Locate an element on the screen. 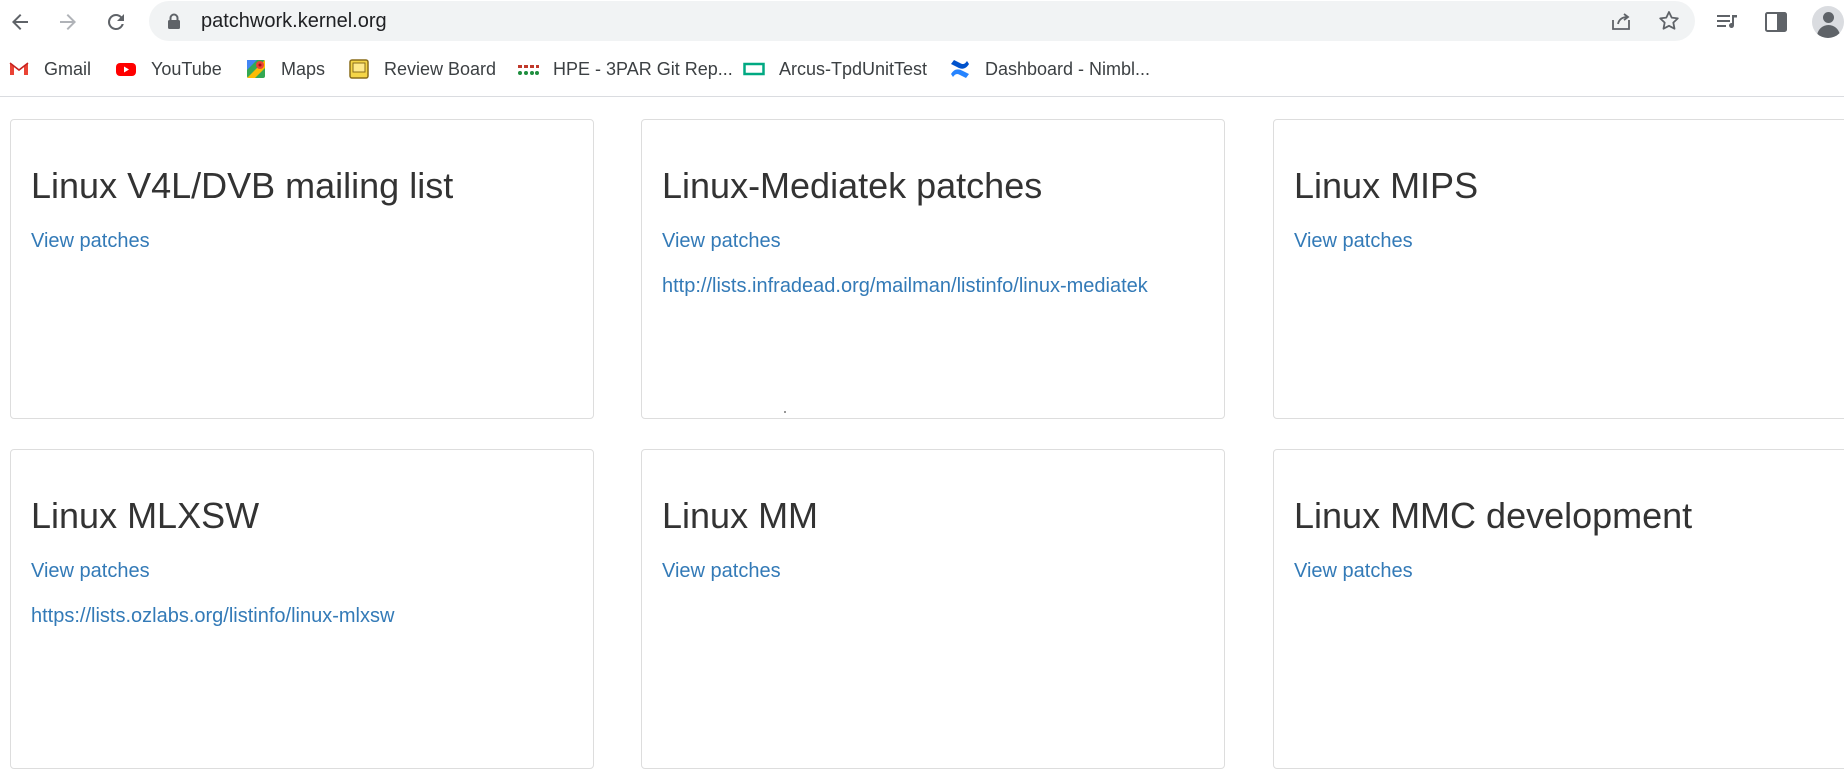  address-bar: patchwork.kernel.org is located at coordinates (922, 21).